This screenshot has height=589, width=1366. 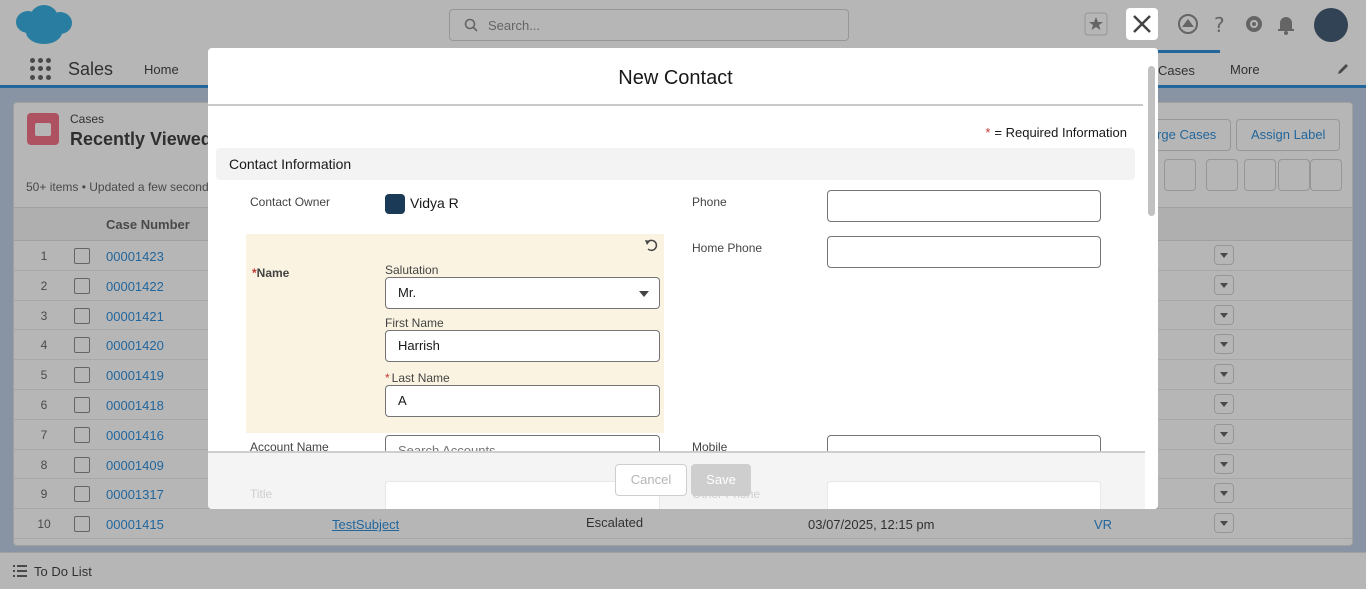 I want to click on user-avatar-icon, so click(x=395, y=204).